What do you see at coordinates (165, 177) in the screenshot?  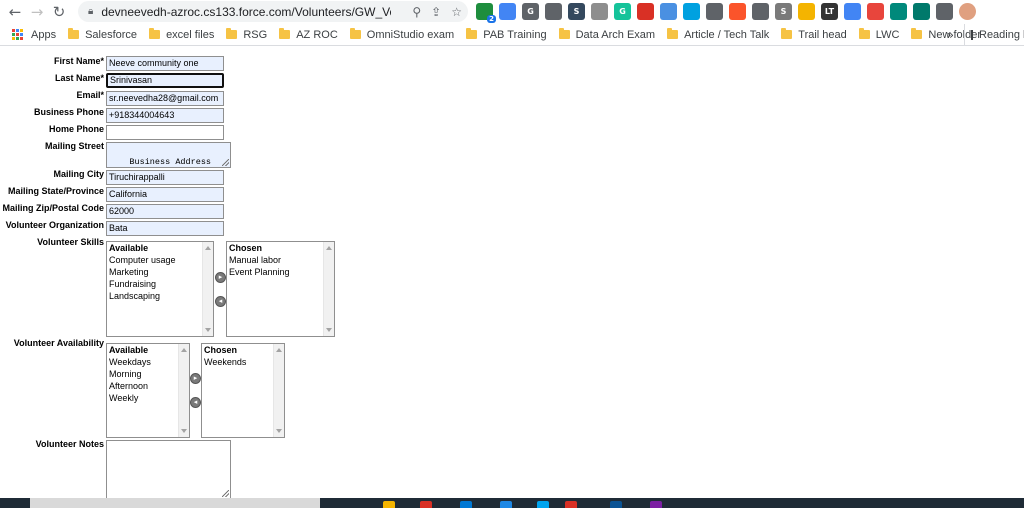 I see `mailing-city-field: Tiruchirappalli` at bounding box center [165, 177].